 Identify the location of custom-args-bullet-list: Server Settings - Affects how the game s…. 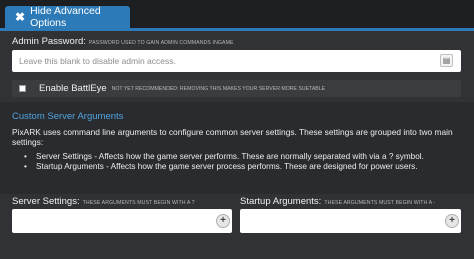
(244, 162).